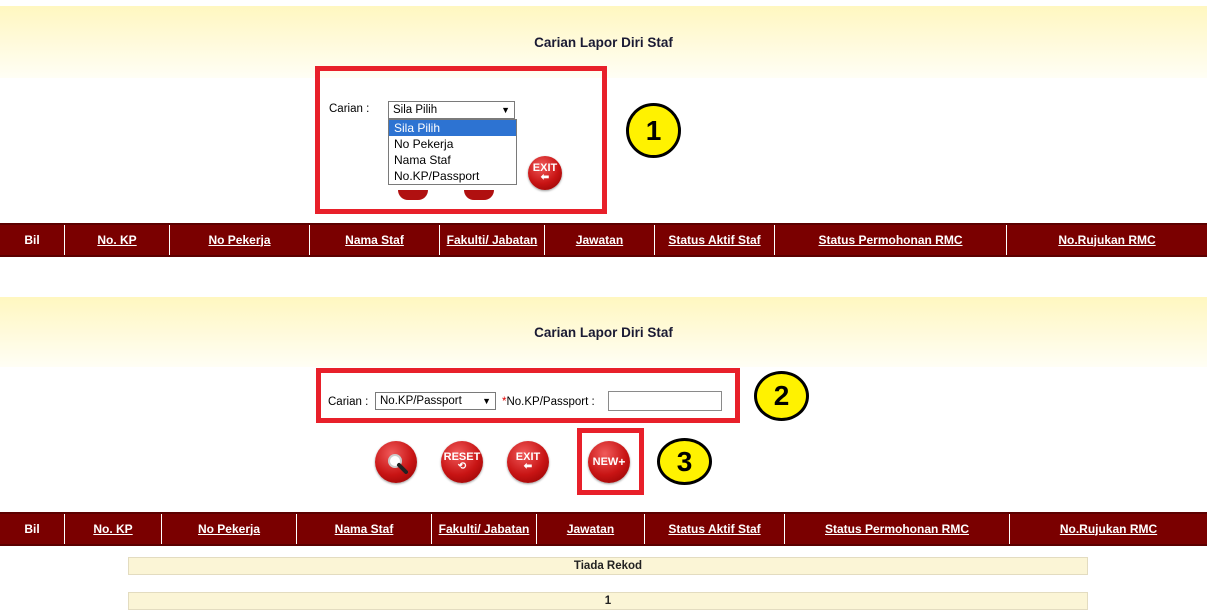  I want to click on empty-results-row: Tiada Rekod, so click(608, 566).